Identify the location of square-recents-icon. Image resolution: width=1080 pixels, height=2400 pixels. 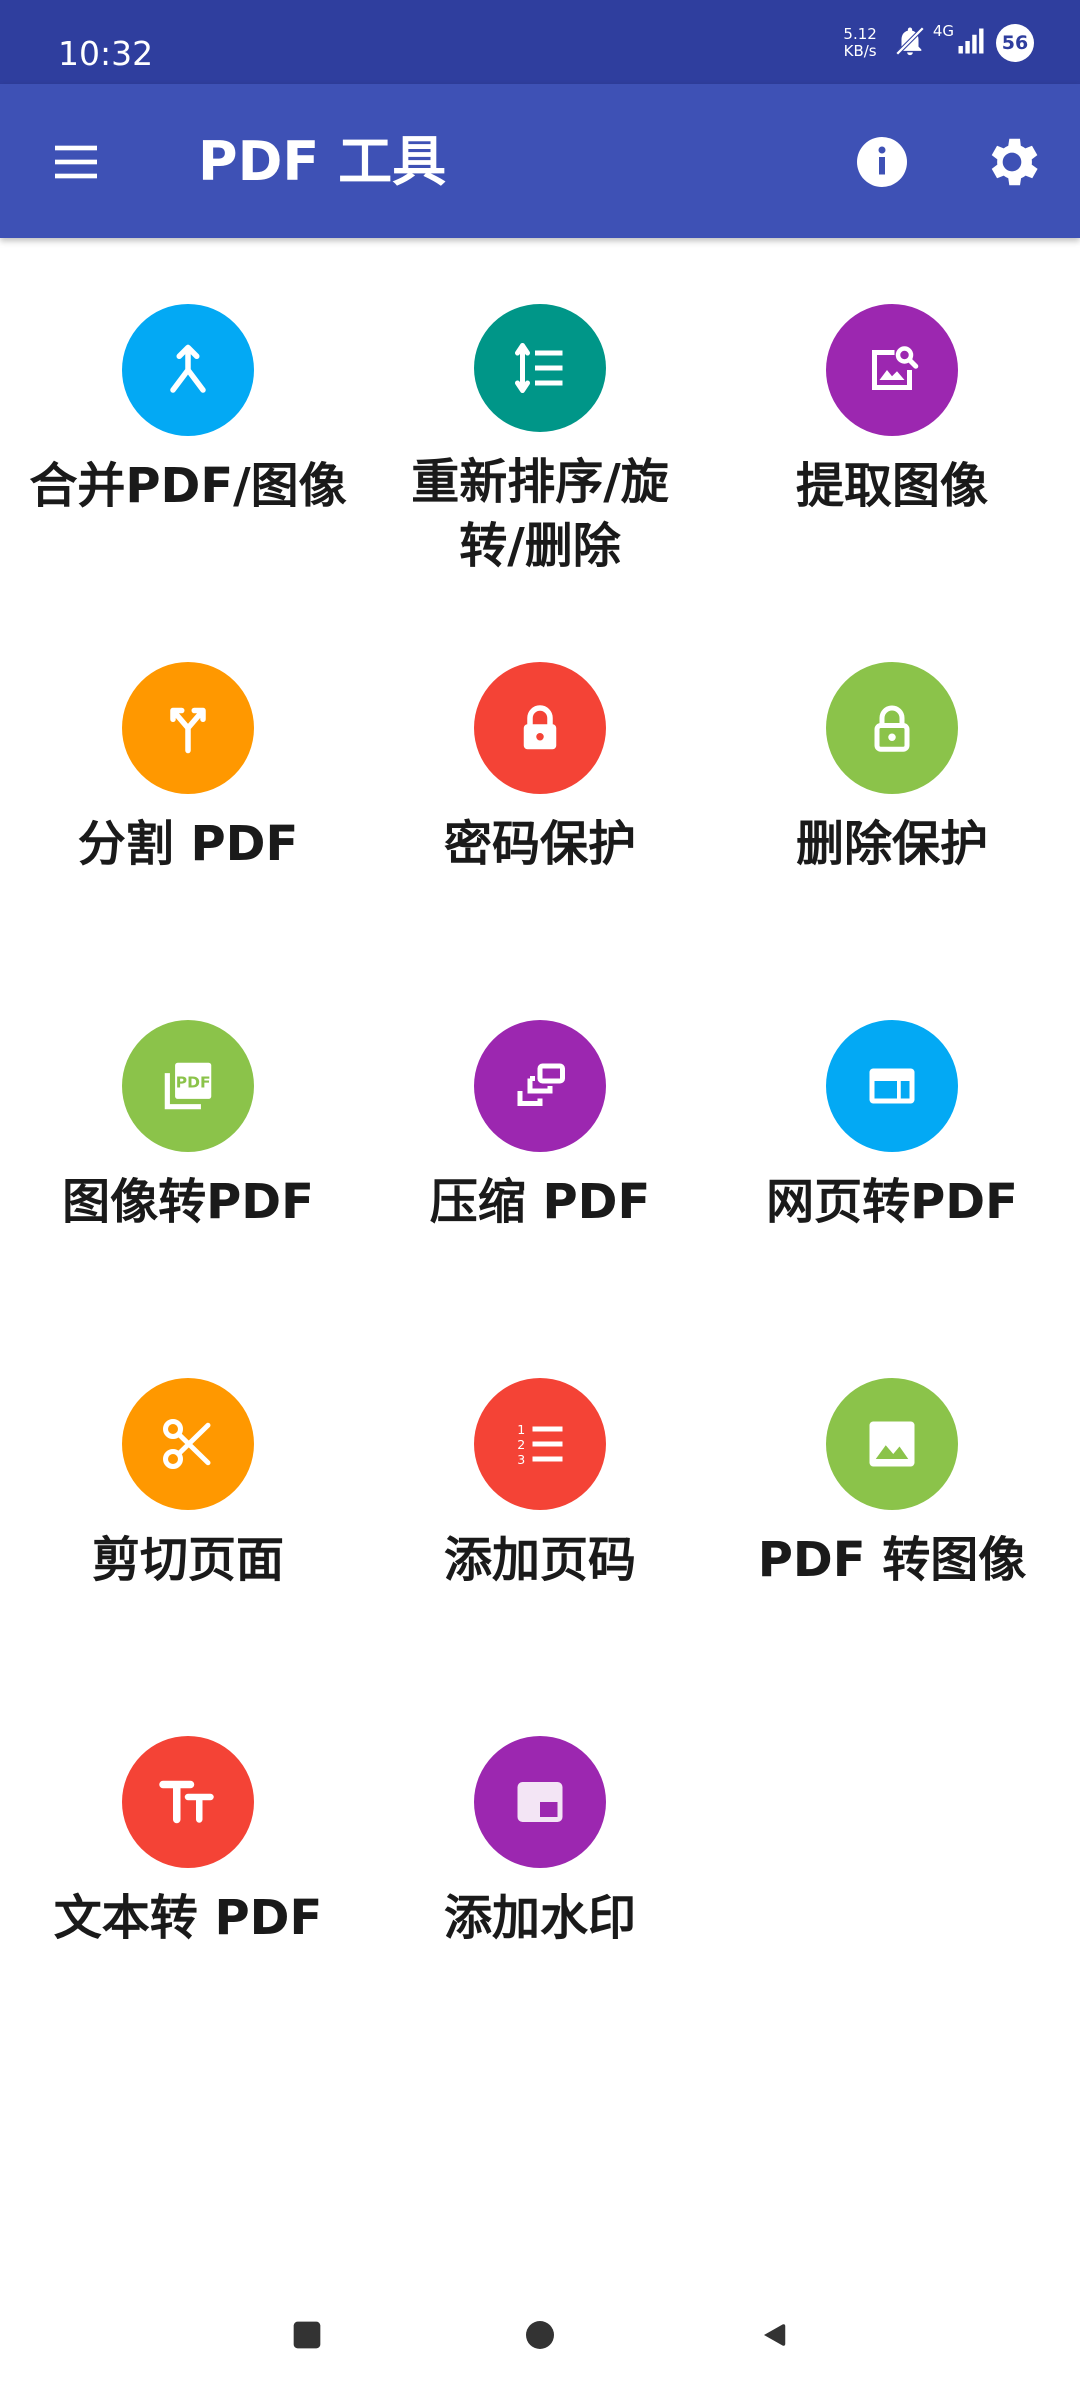
(307, 2335).